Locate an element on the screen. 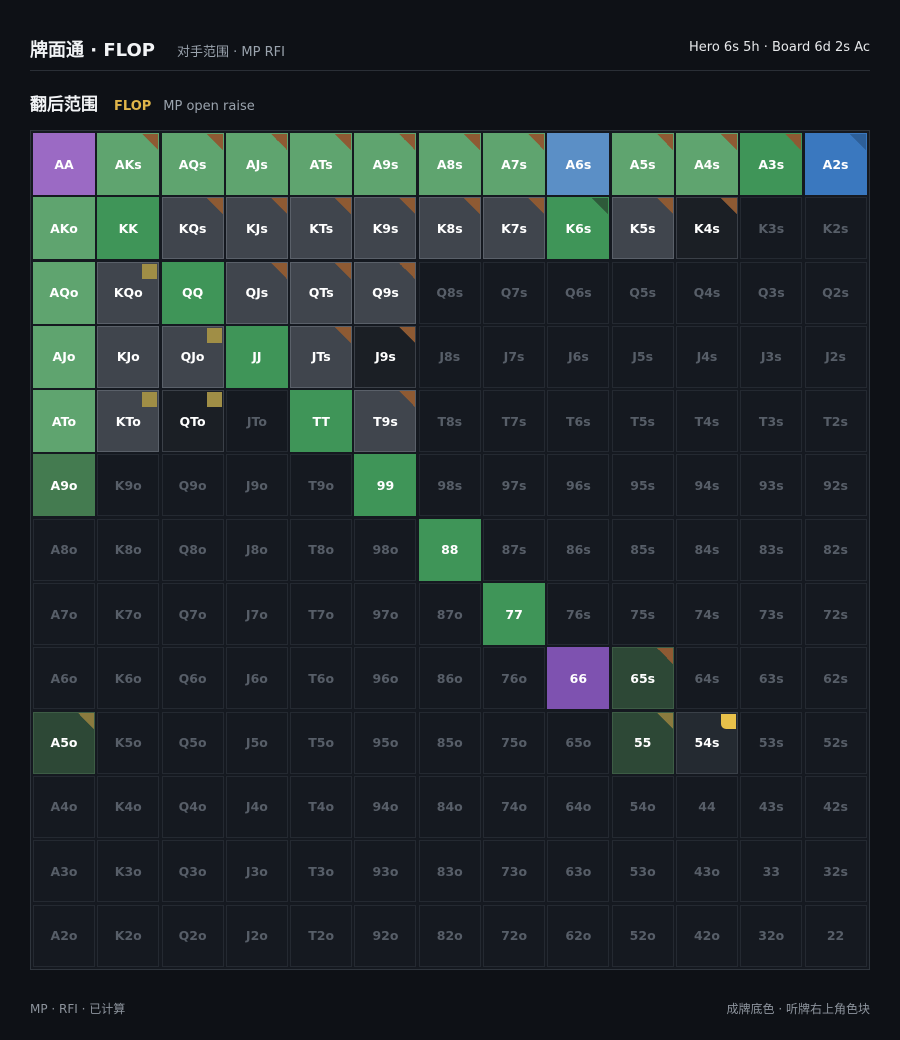  hand-cell-J6s: J6s is located at coordinates (578, 356).